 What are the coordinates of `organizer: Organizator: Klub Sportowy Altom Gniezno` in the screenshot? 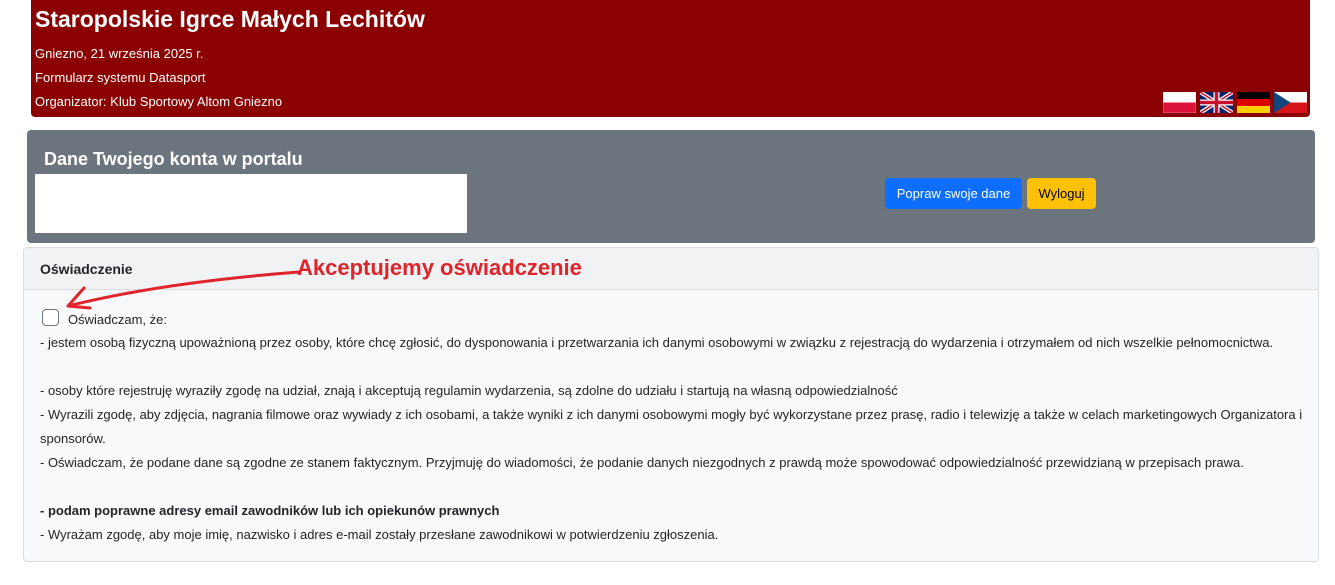 It's located at (159, 101).